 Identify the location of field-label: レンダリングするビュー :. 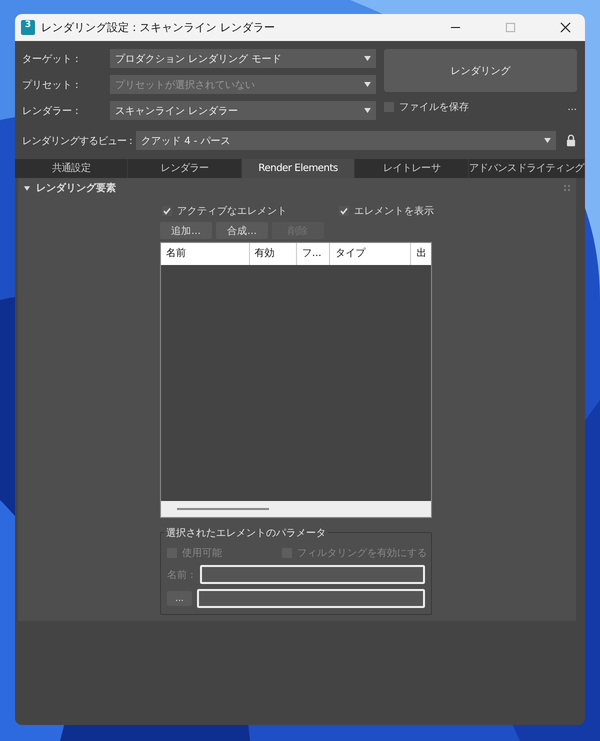
(77, 141).